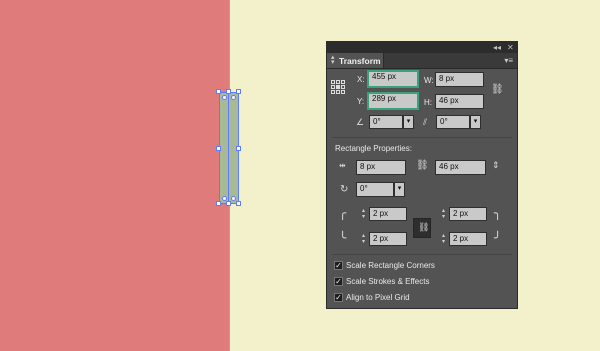 The image size is (600, 351). Describe the element at coordinates (342, 213) in the screenshot. I see `corner-type-top-left-icon: ╭` at that location.